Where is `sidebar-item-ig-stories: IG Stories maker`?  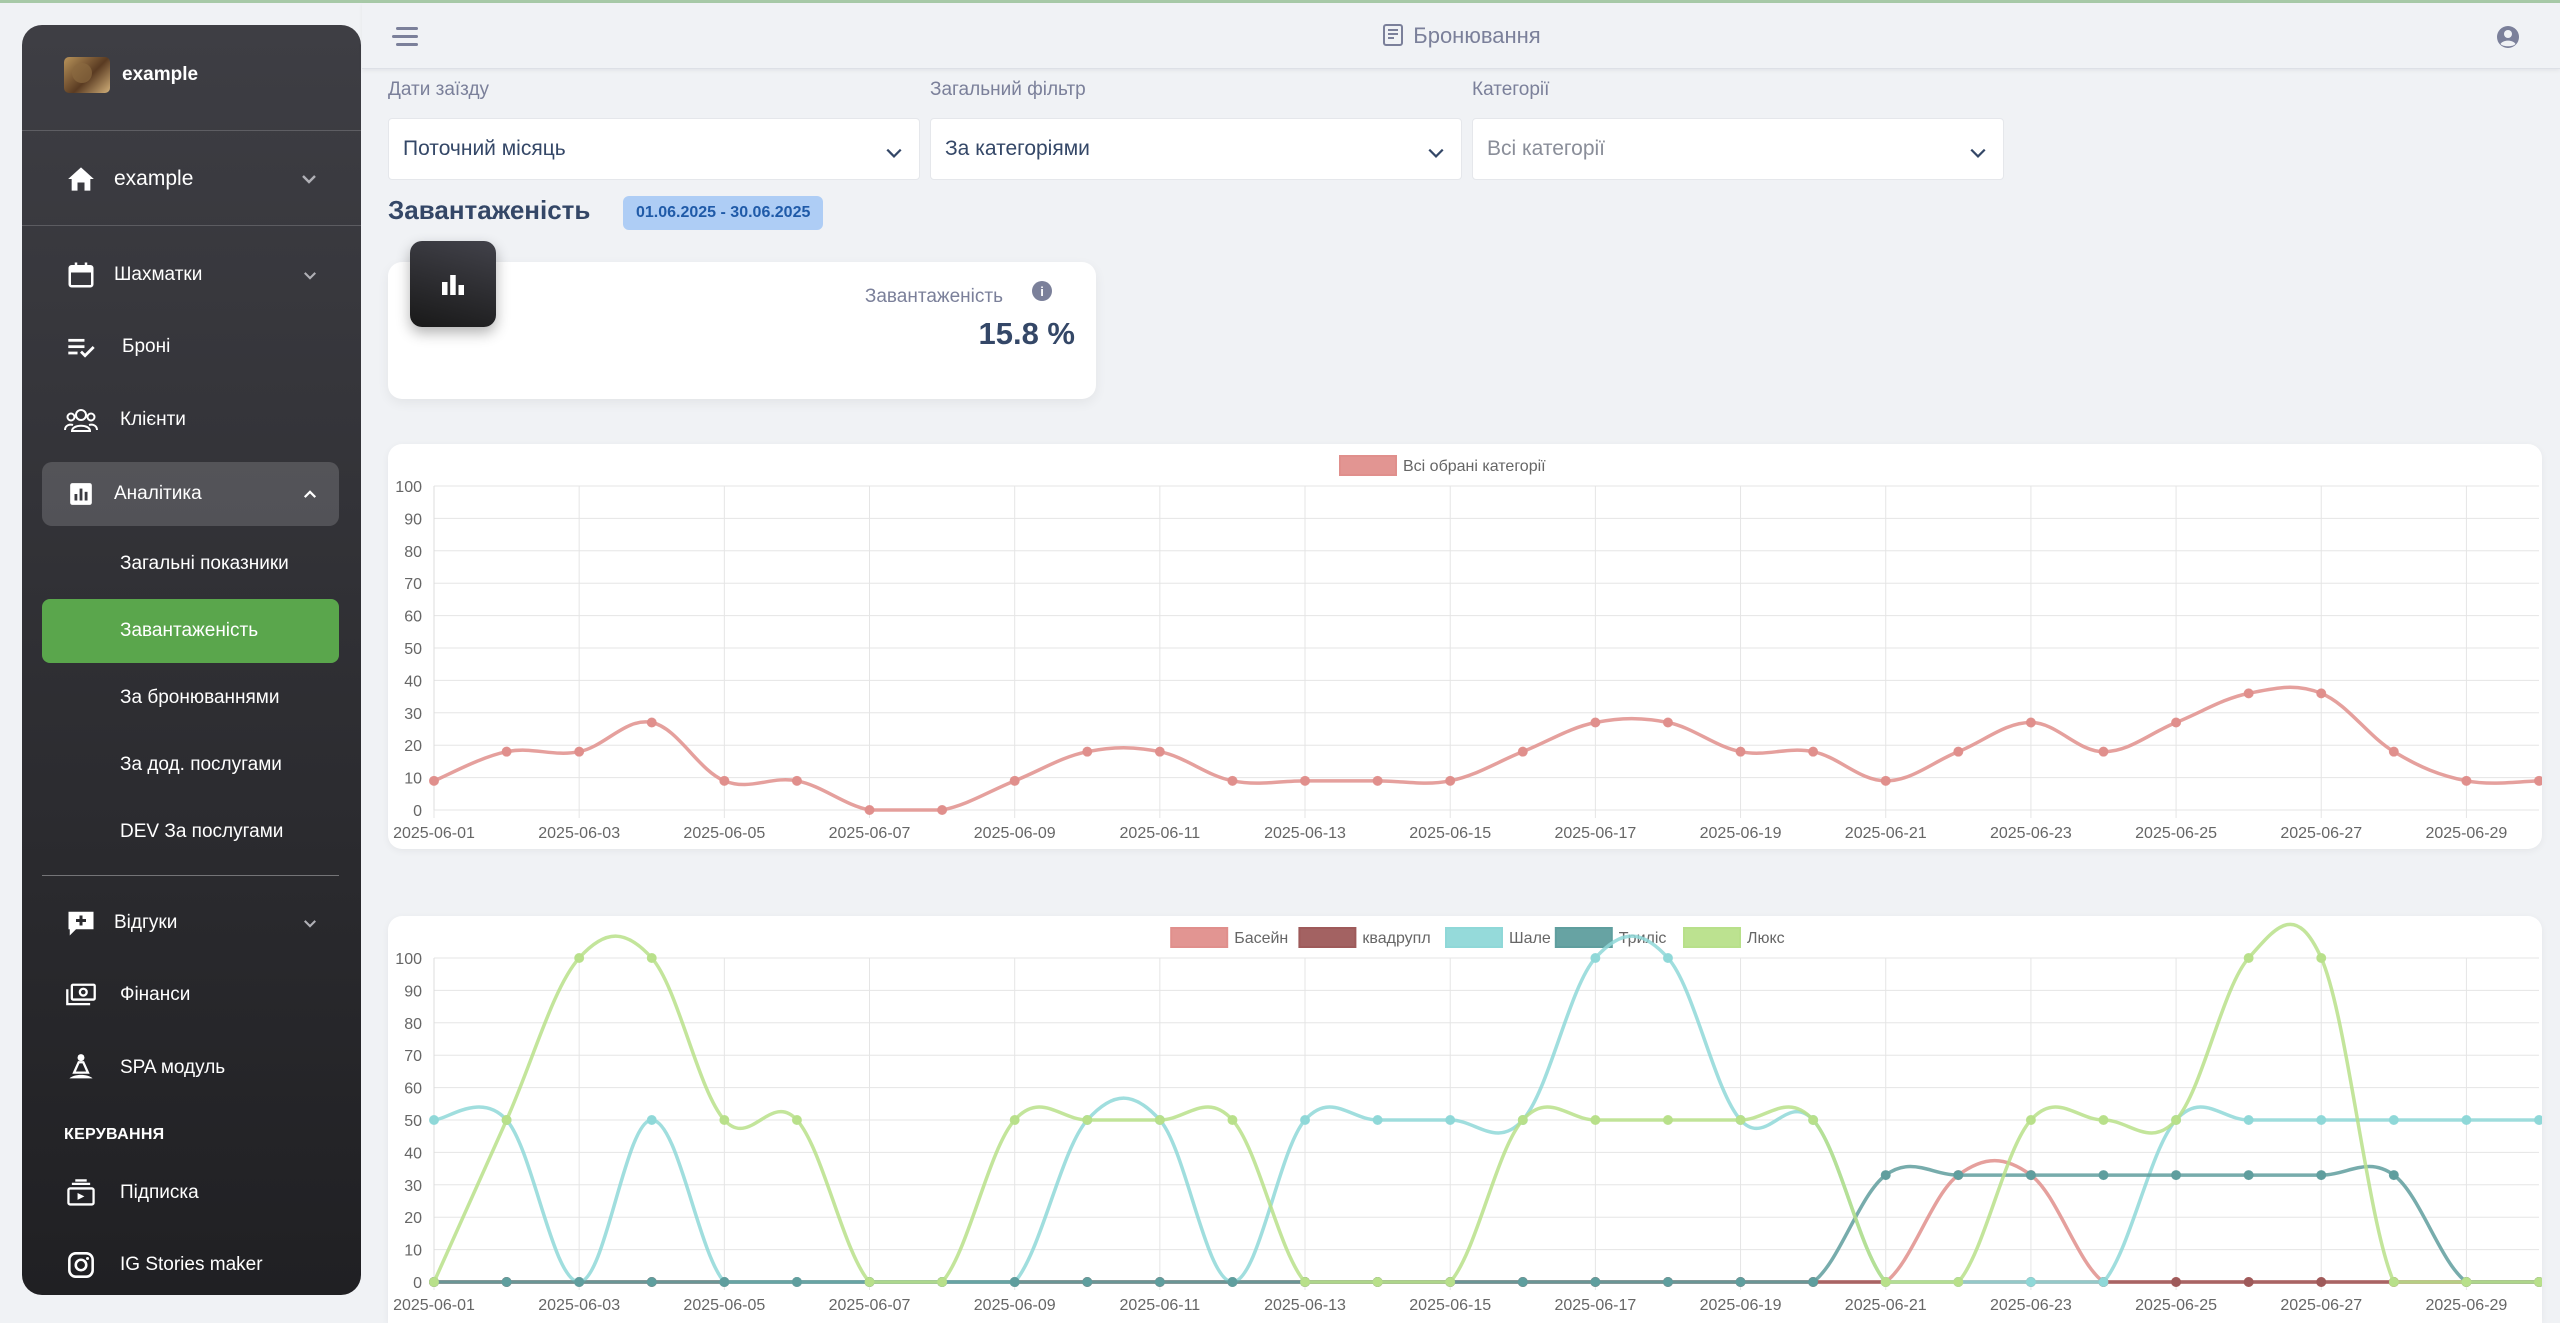 sidebar-item-ig-stories: IG Stories maker is located at coordinates (190, 1264).